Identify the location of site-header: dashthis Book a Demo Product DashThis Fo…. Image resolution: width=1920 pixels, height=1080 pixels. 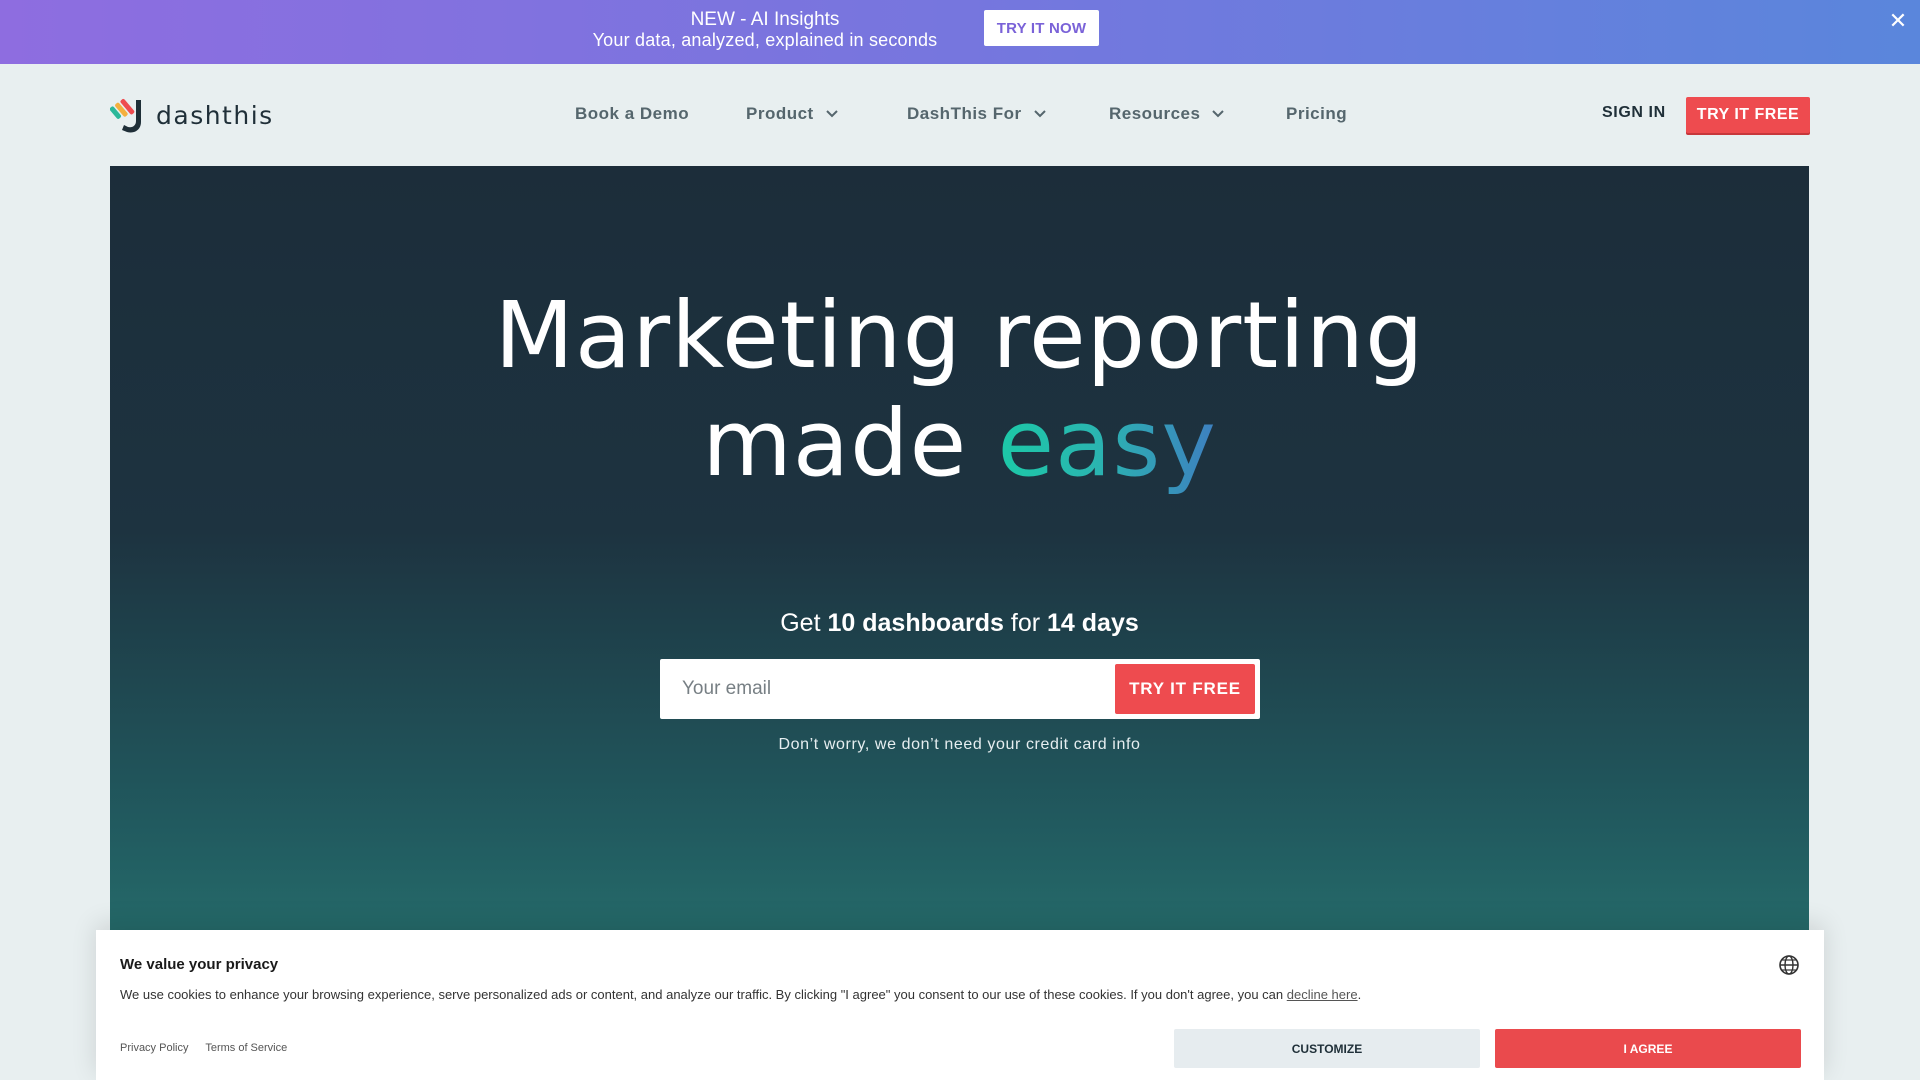
(960, 115).